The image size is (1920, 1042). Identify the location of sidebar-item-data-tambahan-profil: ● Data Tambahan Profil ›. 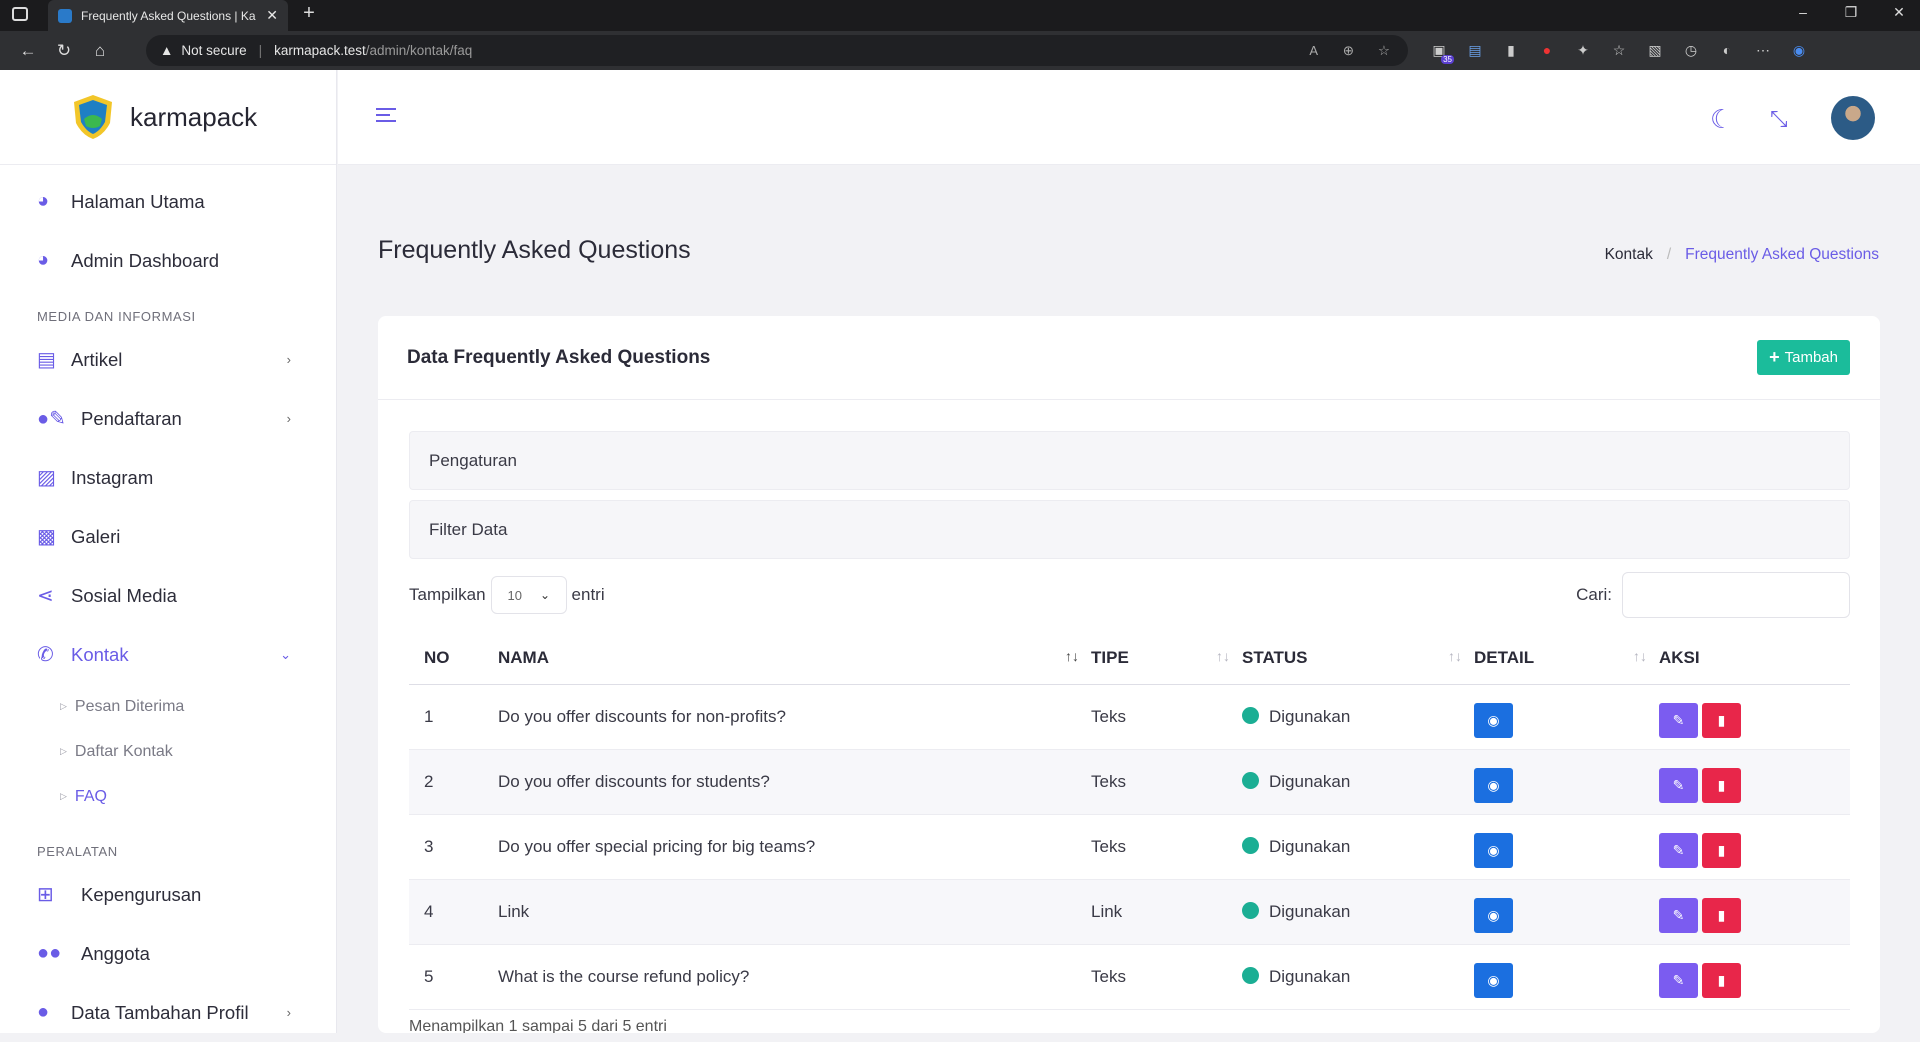
(168, 1012).